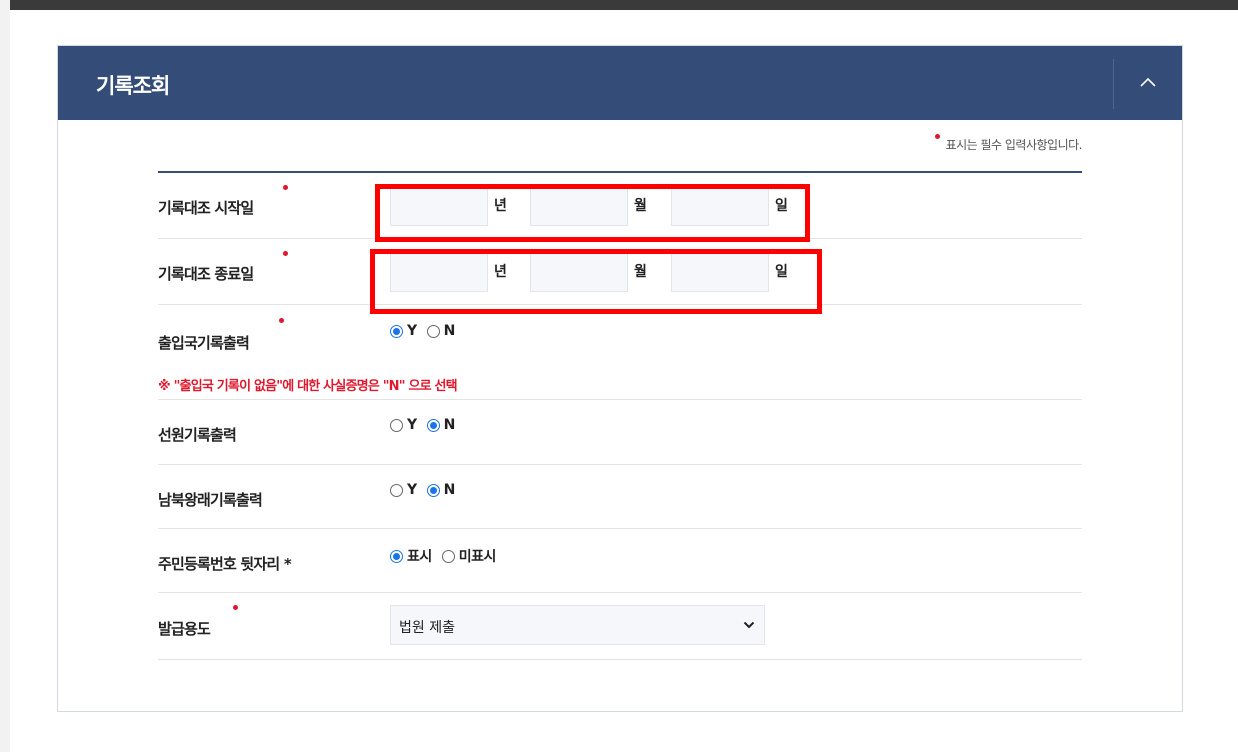  What do you see at coordinates (403, 425) in the screenshot?
I see `crew-yes-option: Y` at bounding box center [403, 425].